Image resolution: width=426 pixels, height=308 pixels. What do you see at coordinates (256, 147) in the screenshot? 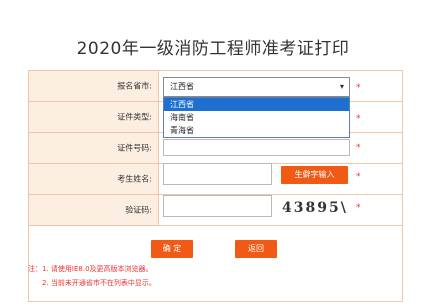
I see `id-number-input` at bounding box center [256, 147].